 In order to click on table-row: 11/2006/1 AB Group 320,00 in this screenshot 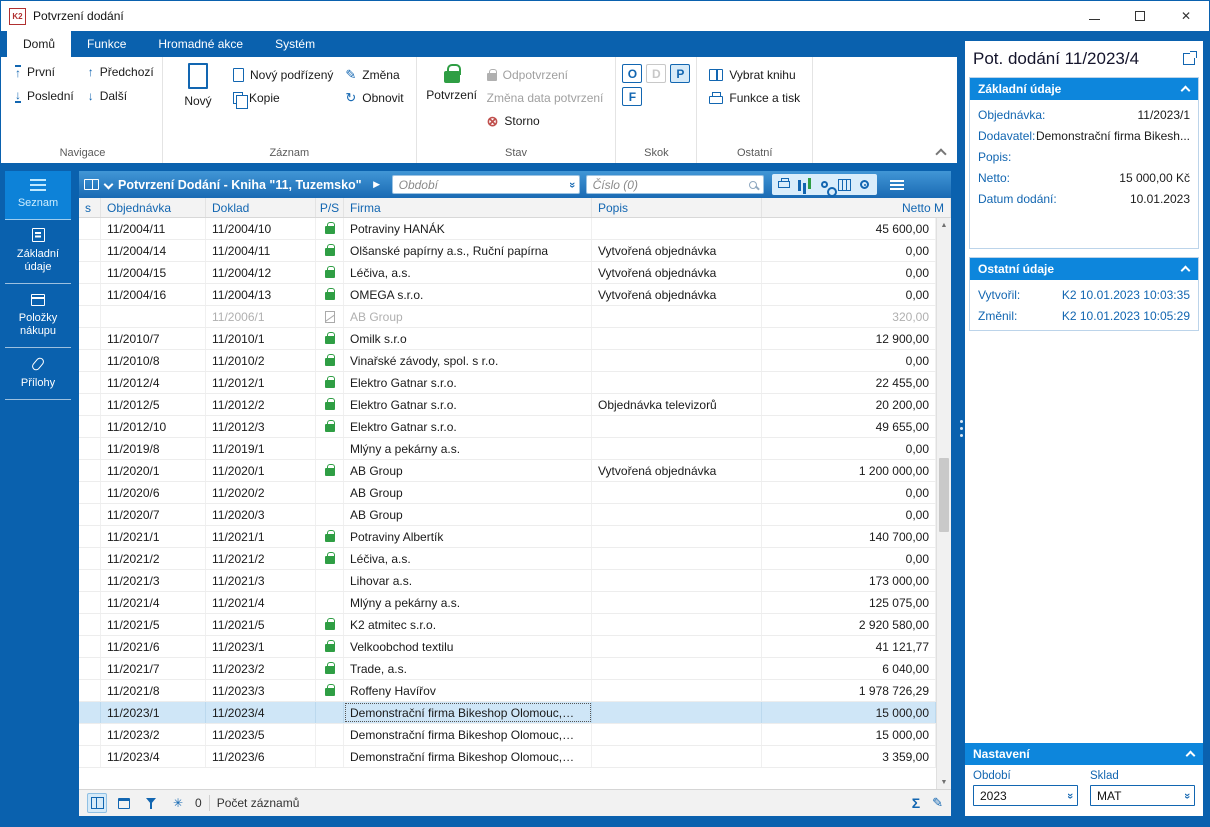, I will do `click(507, 317)`.